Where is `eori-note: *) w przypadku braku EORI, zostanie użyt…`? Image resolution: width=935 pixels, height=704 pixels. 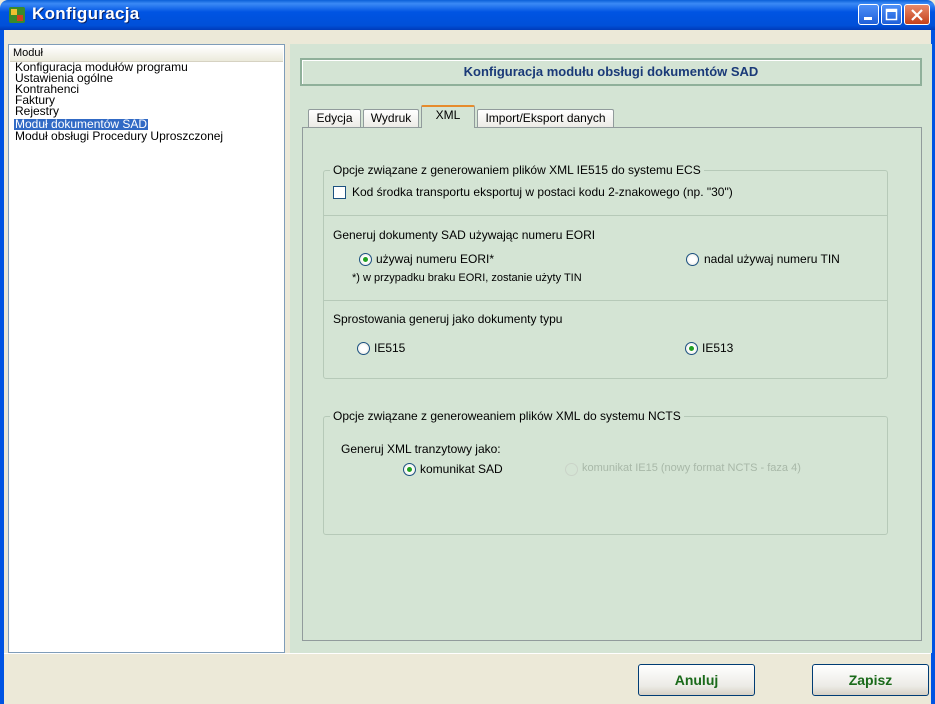 eori-note: *) w przypadku braku EORI, zostanie użyt… is located at coordinates (467, 278).